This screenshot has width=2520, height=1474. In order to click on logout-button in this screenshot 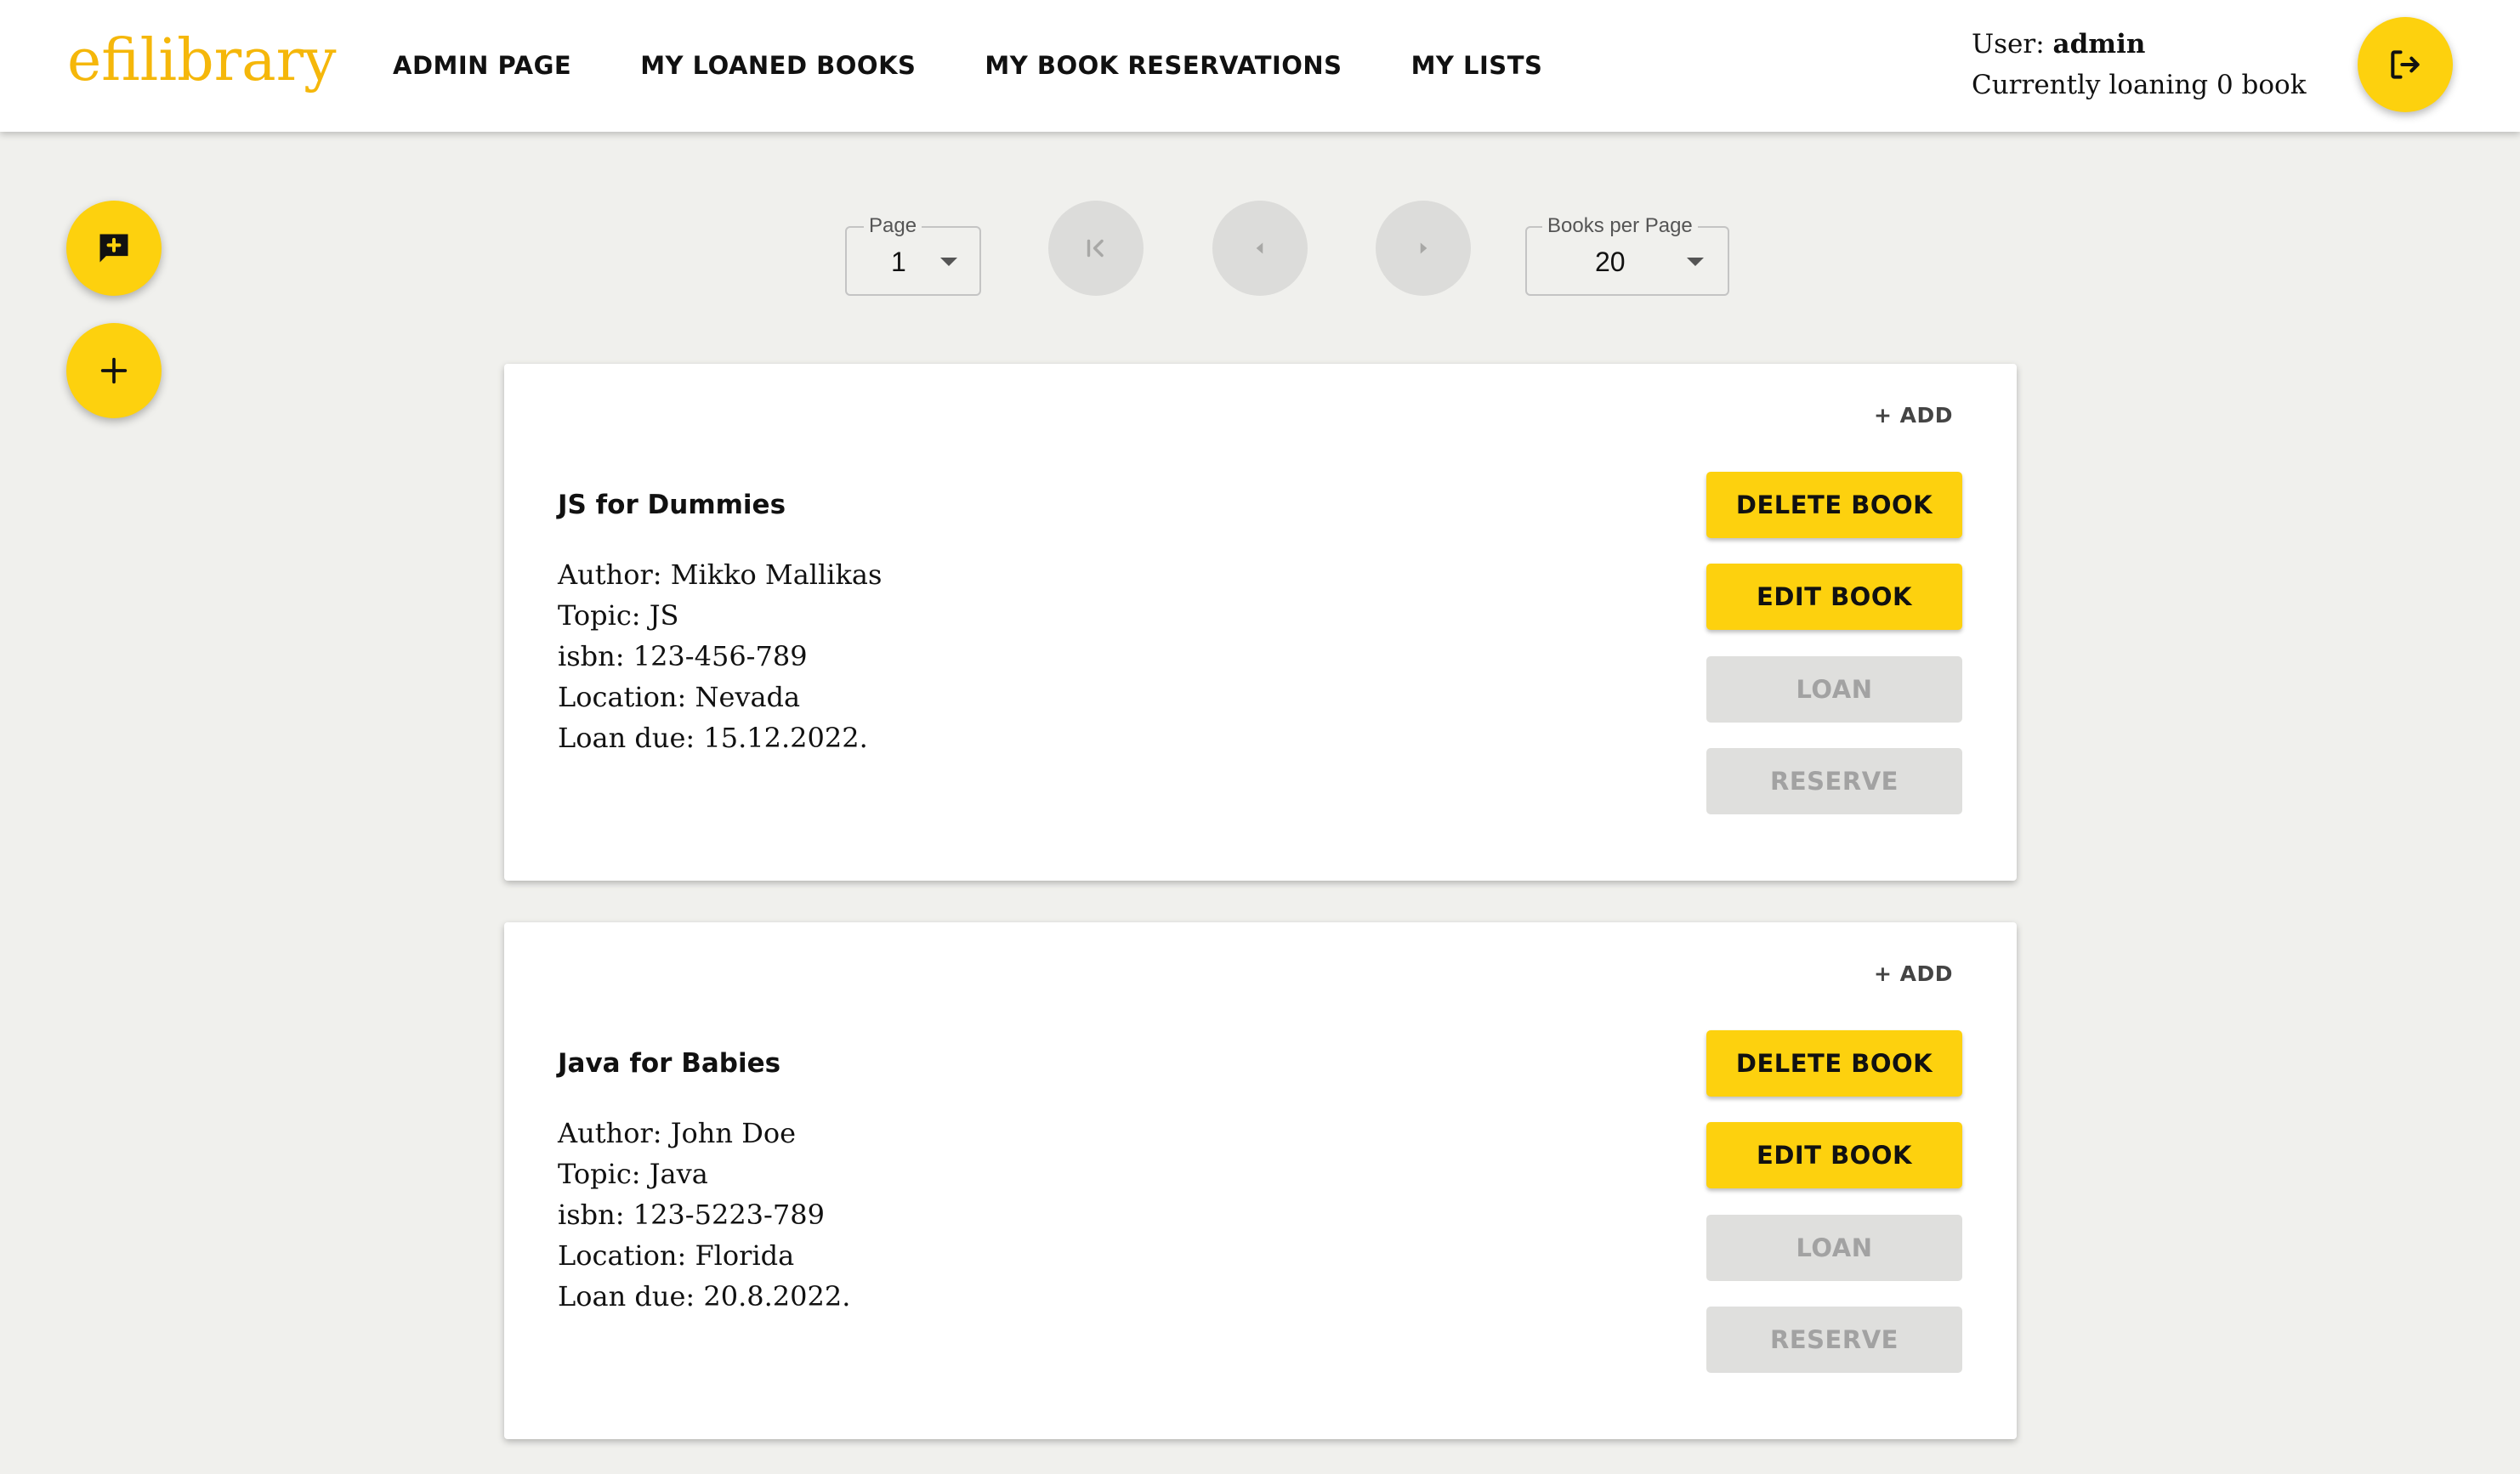, I will do `click(2406, 64)`.